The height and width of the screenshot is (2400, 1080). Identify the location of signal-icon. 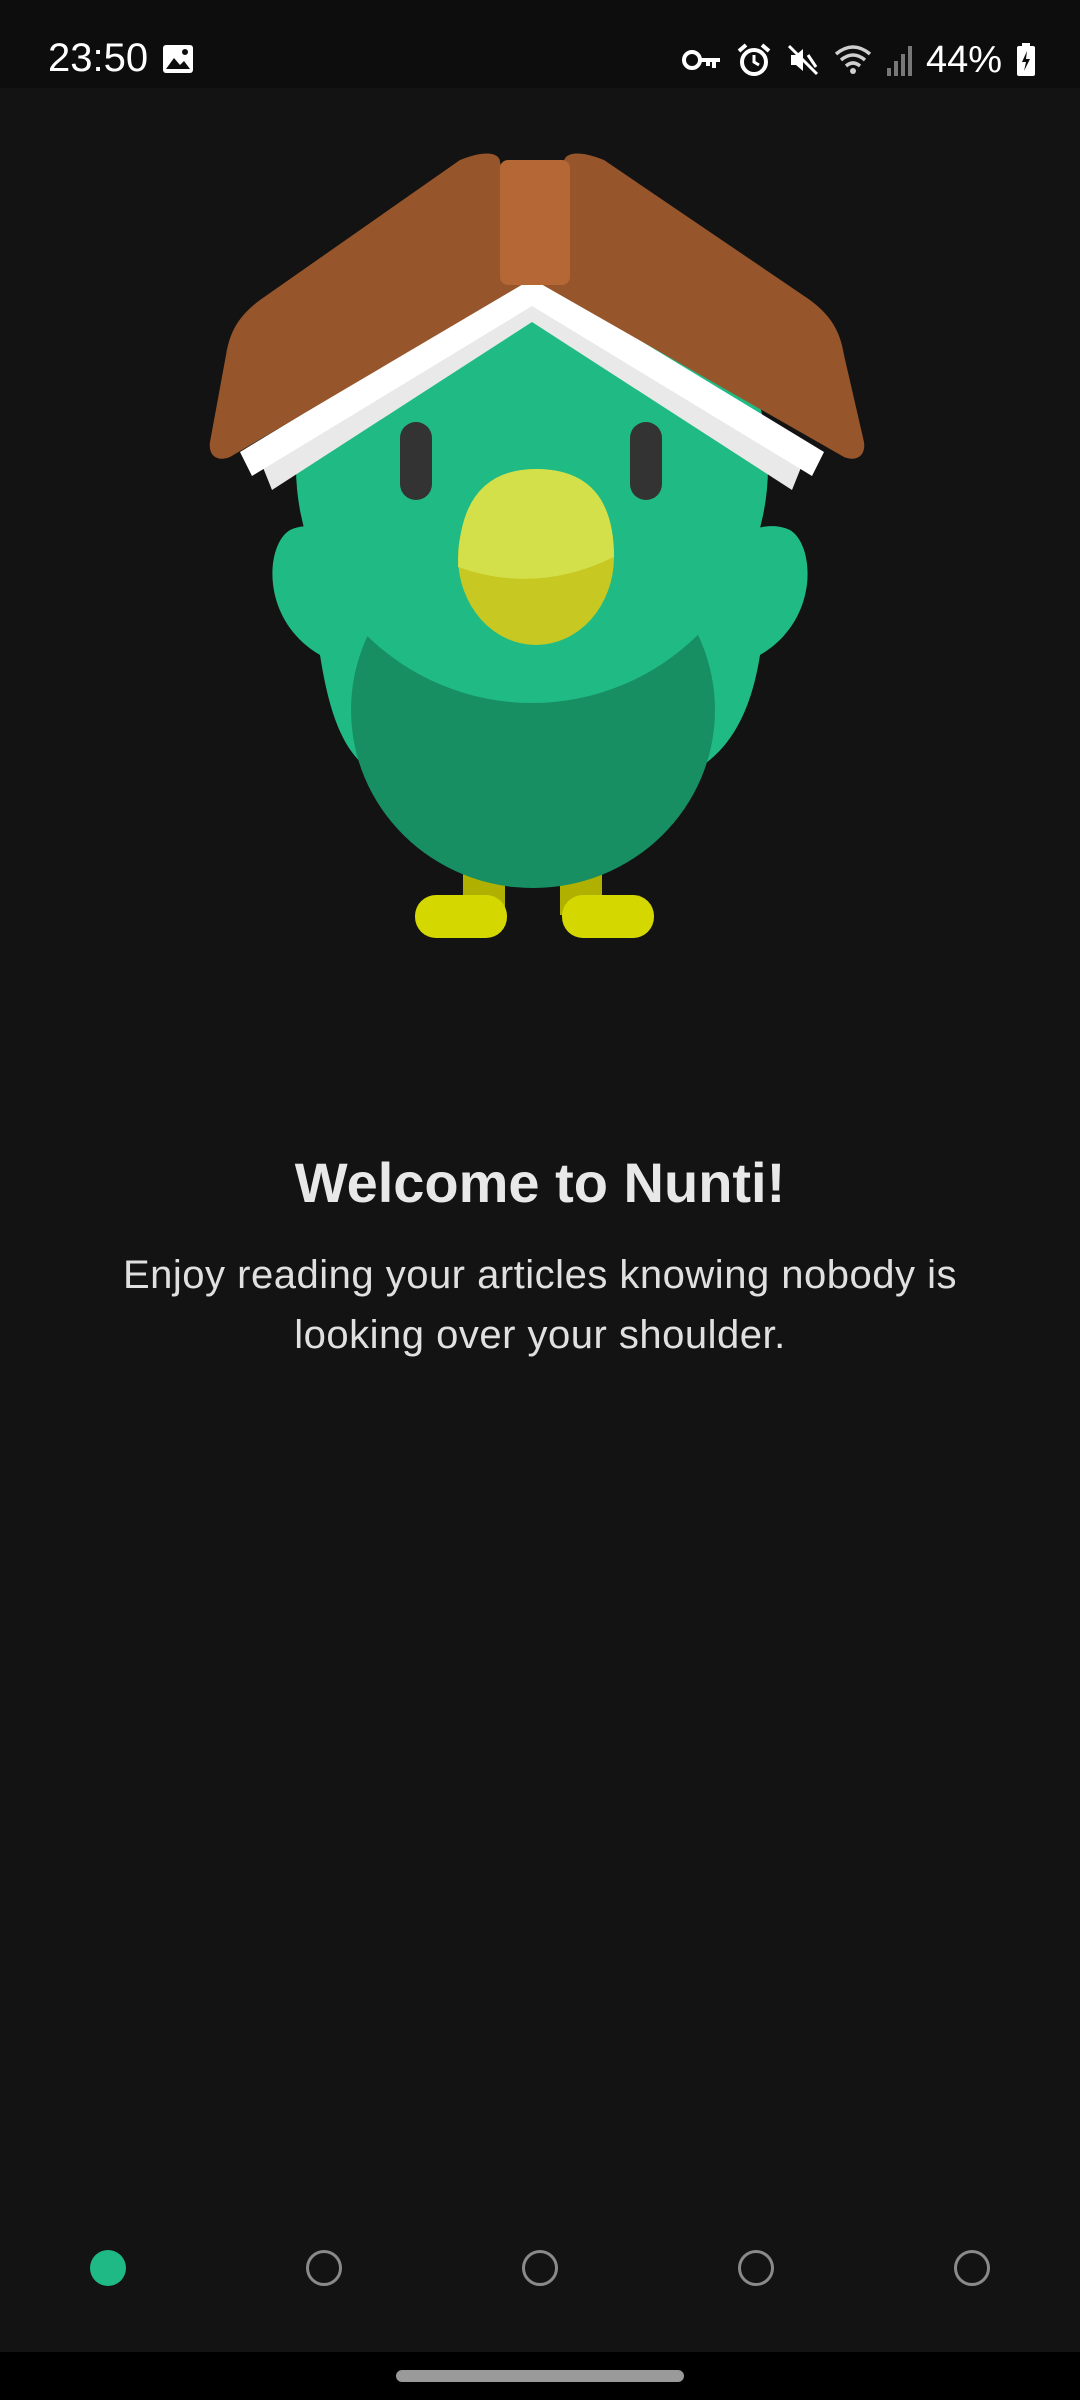
(899, 61).